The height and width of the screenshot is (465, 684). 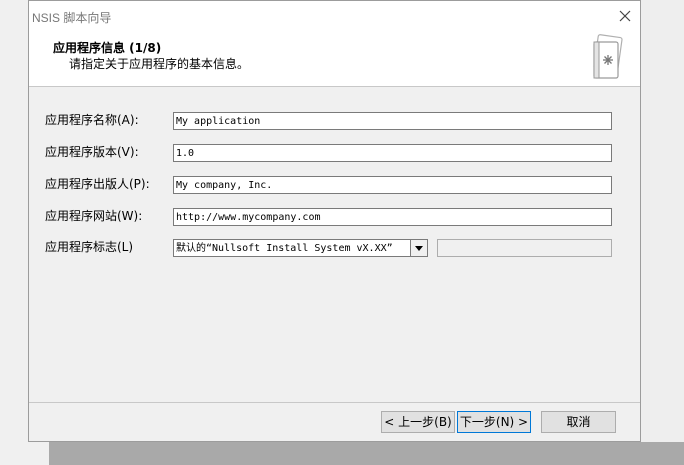 What do you see at coordinates (92, 152) in the screenshot?
I see `app-version-label: 应用程序版本(V):` at bounding box center [92, 152].